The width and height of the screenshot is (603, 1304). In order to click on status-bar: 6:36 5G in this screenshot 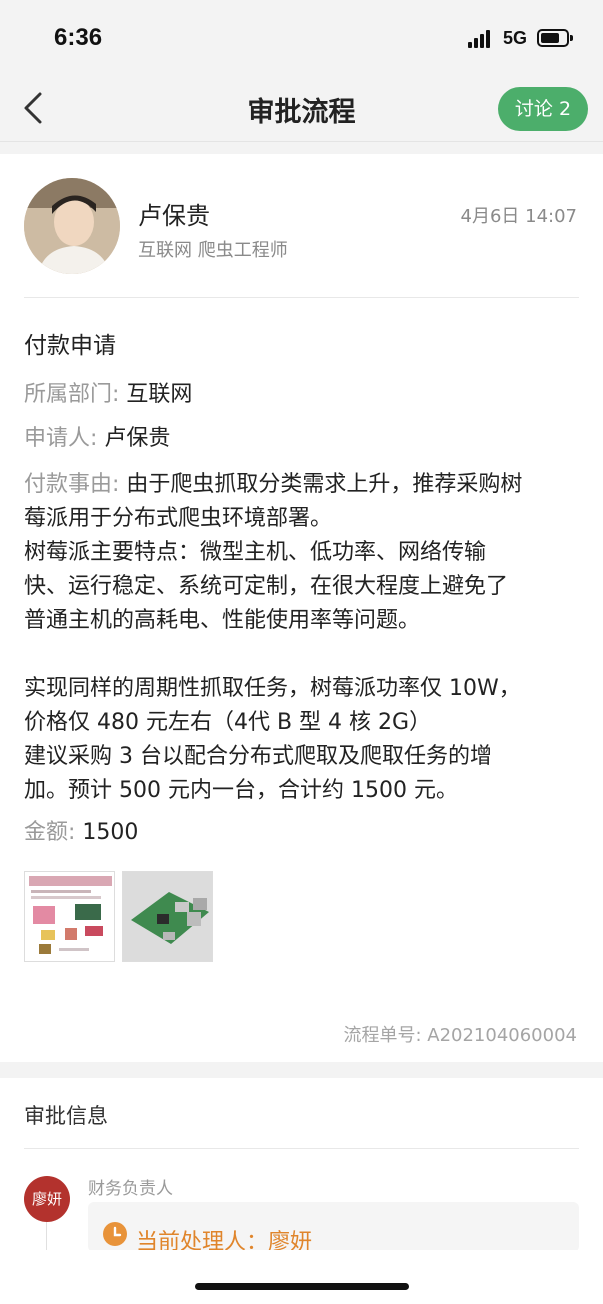, I will do `click(301, 39)`.